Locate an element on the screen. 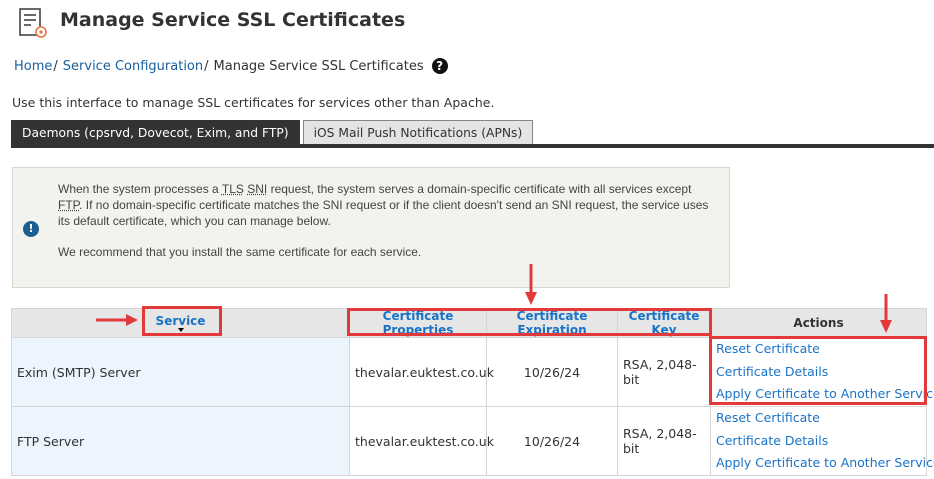  page-title: Manage Service SSL Certificates is located at coordinates (232, 20).